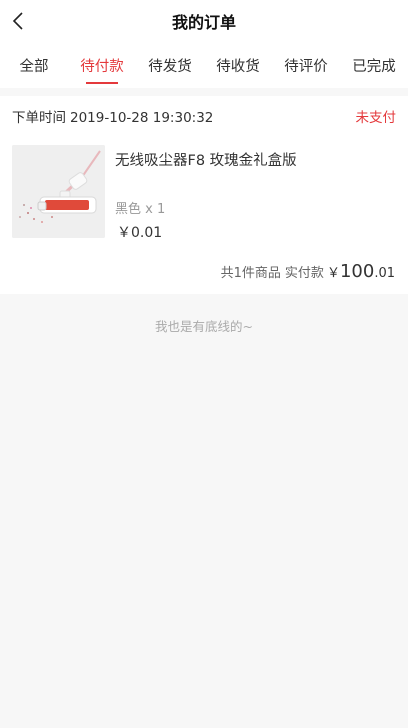 This screenshot has height=728, width=408. I want to click on order-time-label: 下单时间, so click(39, 118).